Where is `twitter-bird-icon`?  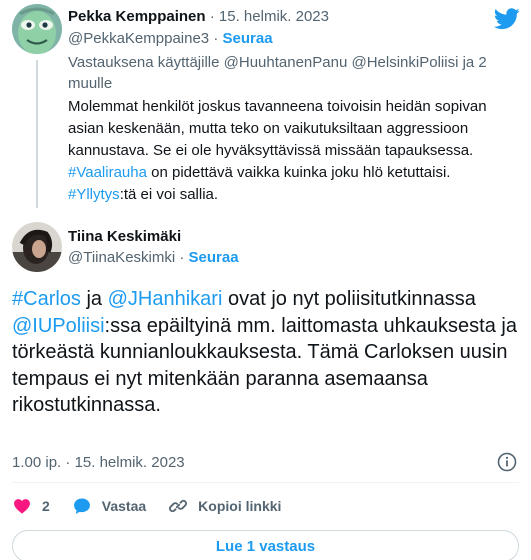 twitter-bird-icon is located at coordinates (507, 19).